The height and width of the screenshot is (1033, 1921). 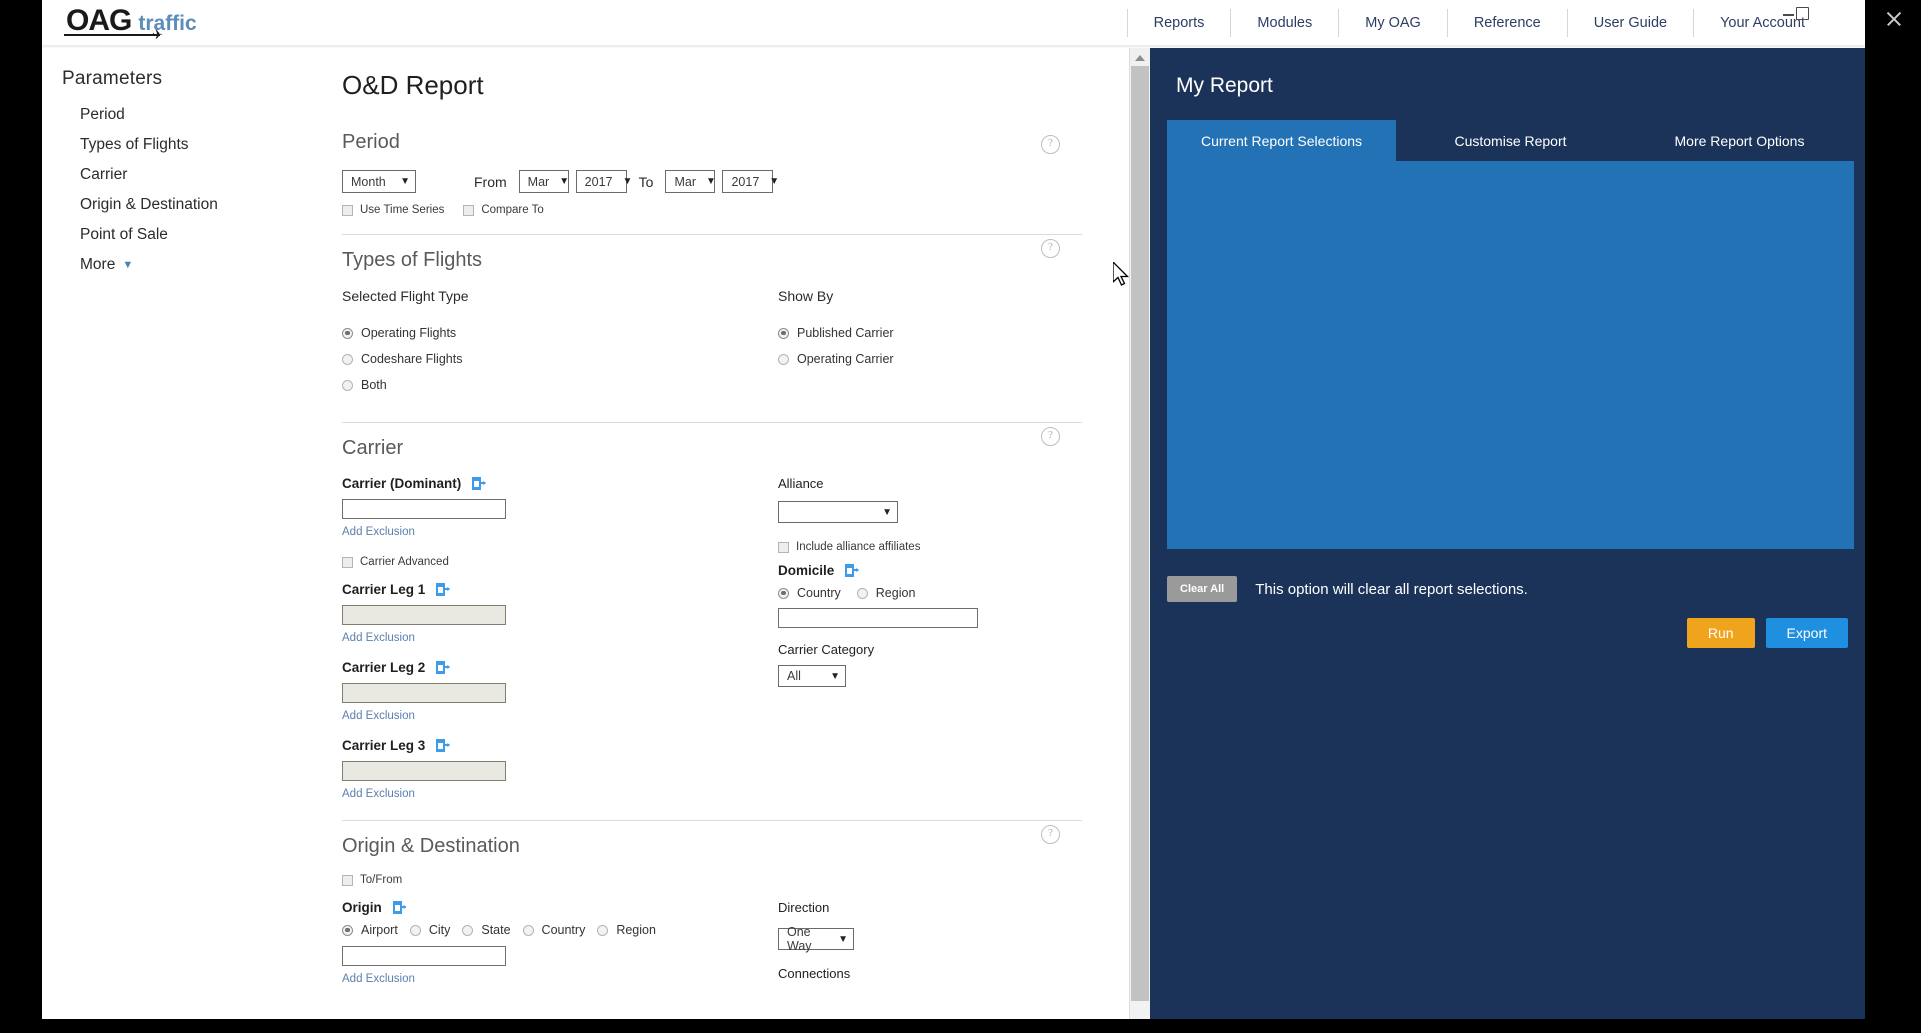 What do you see at coordinates (172, 145) in the screenshot?
I see `sidebar-item-types-of-flights: Types of Flights` at bounding box center [172, 145].